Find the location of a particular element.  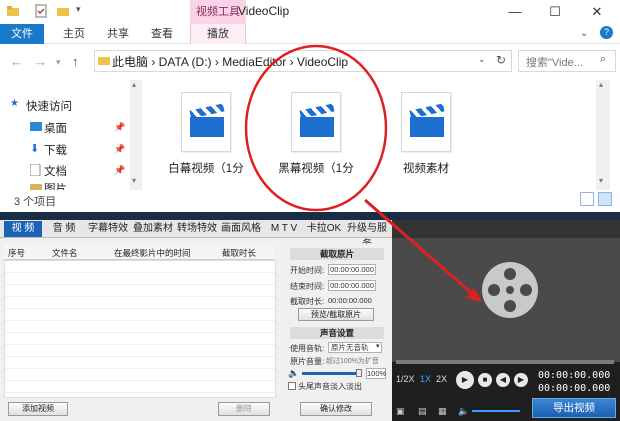

folder-icon is located at coordinates (13, 11).